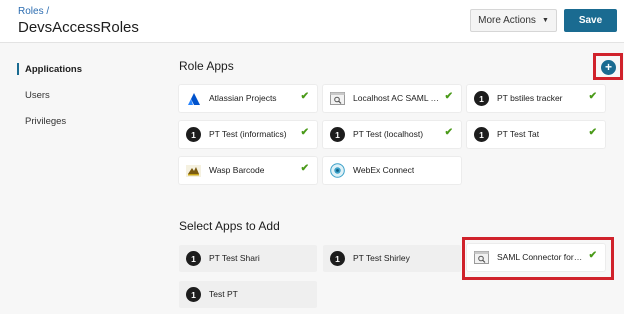  I want to click on breadcrumb: Roles /, so click(33, 11).